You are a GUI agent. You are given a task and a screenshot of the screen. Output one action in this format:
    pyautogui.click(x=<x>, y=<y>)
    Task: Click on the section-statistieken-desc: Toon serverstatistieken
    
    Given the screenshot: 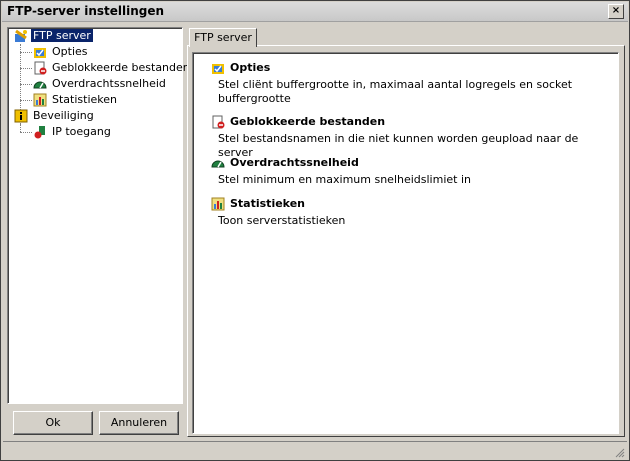 What is the action you would take?
    pyautogui.click(x=282, y=220)
    